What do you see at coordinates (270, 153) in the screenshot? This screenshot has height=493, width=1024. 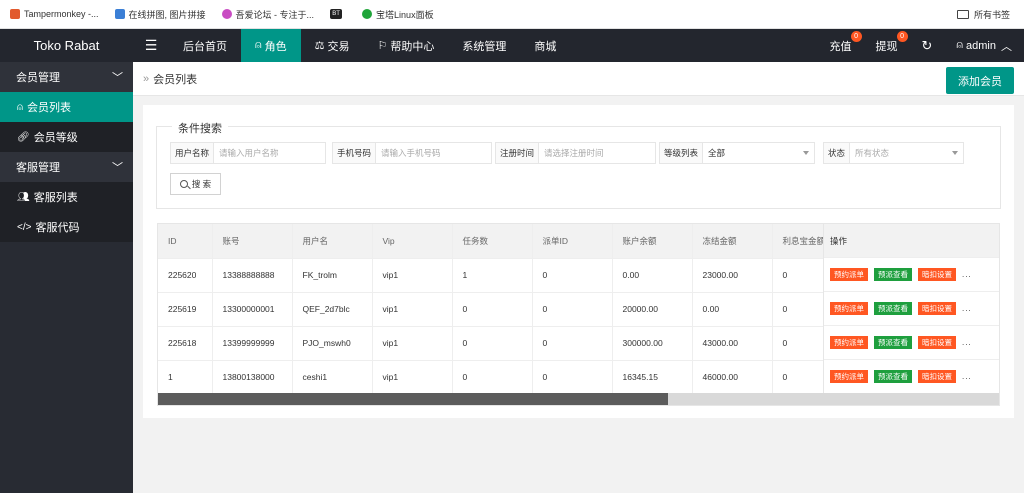 I see `username-input: 请输入用户名称` at bounding box center [270, 153].